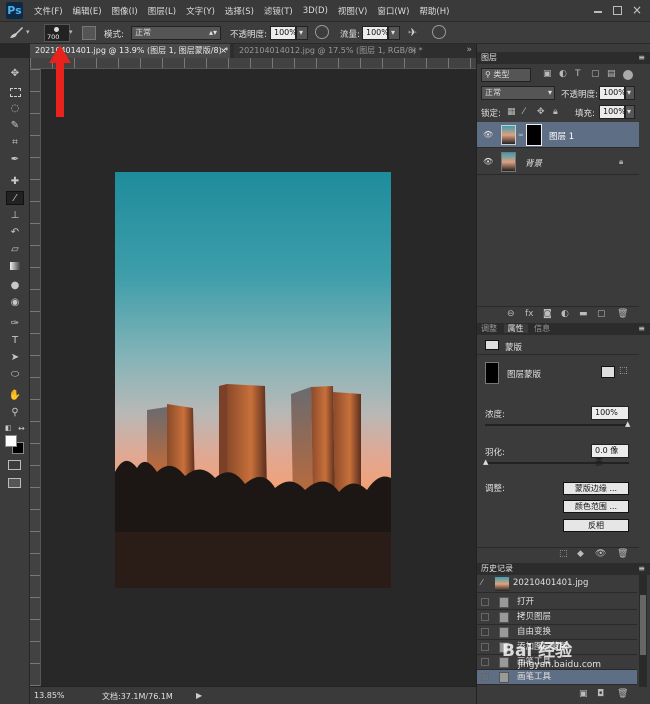 The image size is (650, 704). What do you see at coordinates (524, 112) in the screenshot?
I see `lock-pixels-icon: ⁄` at bounding box center [524, 112].